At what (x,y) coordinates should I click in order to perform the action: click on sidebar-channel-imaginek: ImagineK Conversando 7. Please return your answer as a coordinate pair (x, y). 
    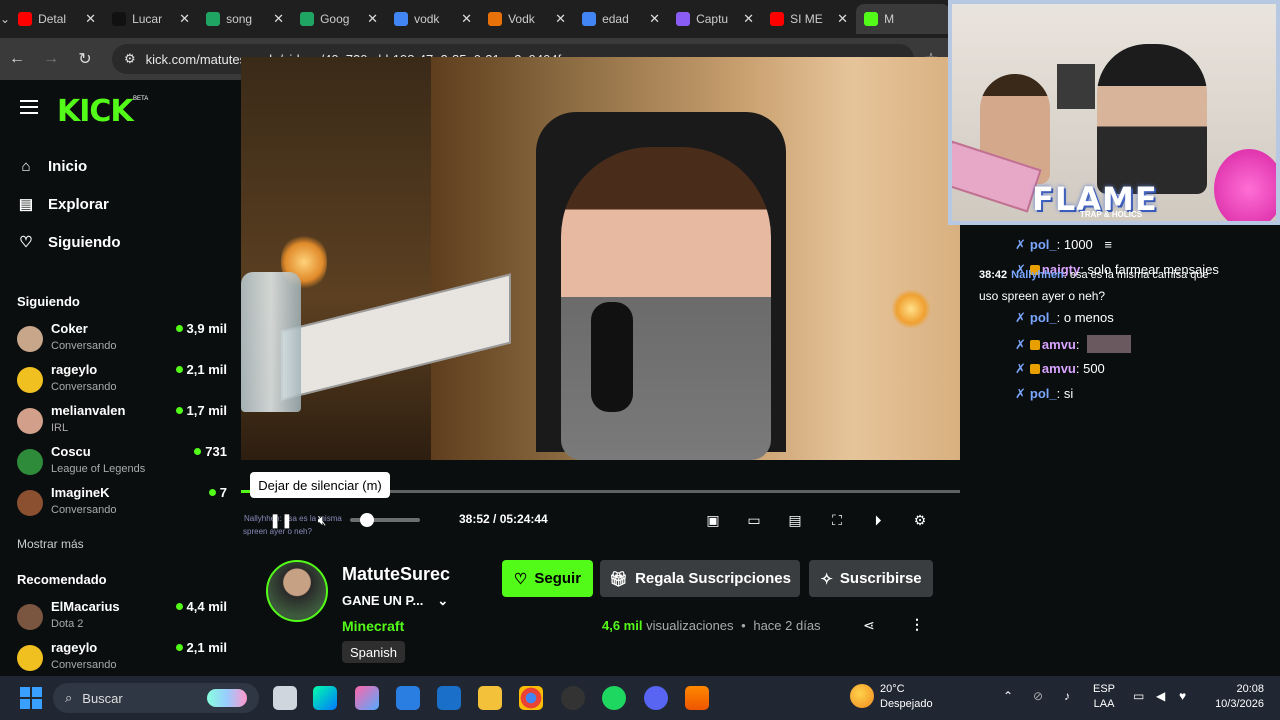
    Looking at the image, I should click on (122, 503).